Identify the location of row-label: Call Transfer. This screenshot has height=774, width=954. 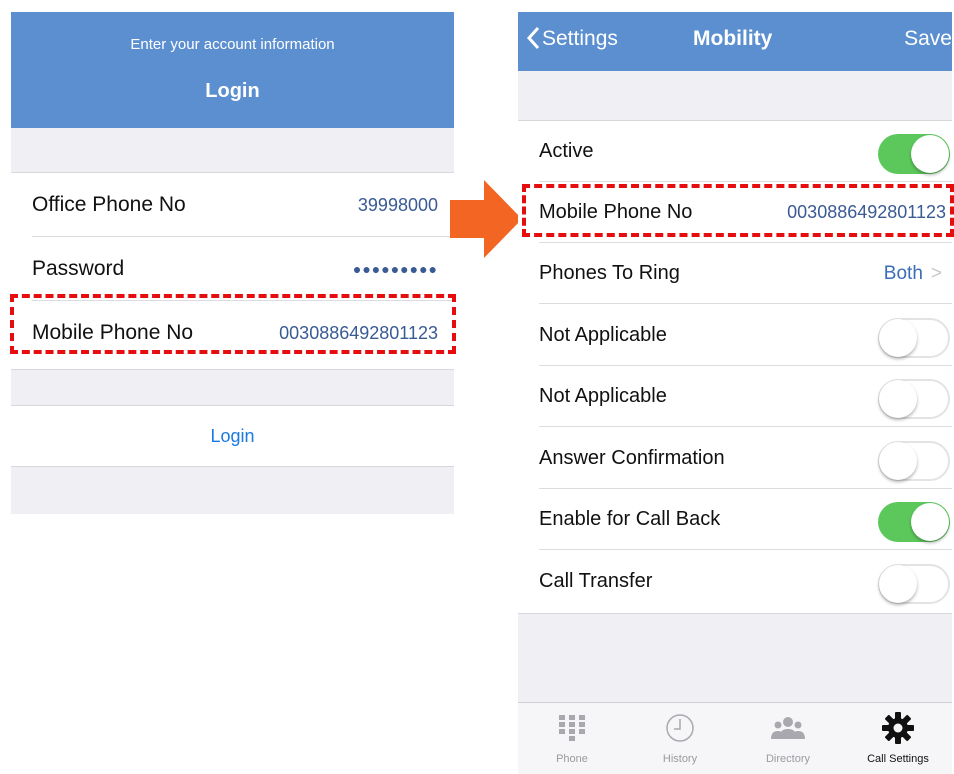
(596, 581).